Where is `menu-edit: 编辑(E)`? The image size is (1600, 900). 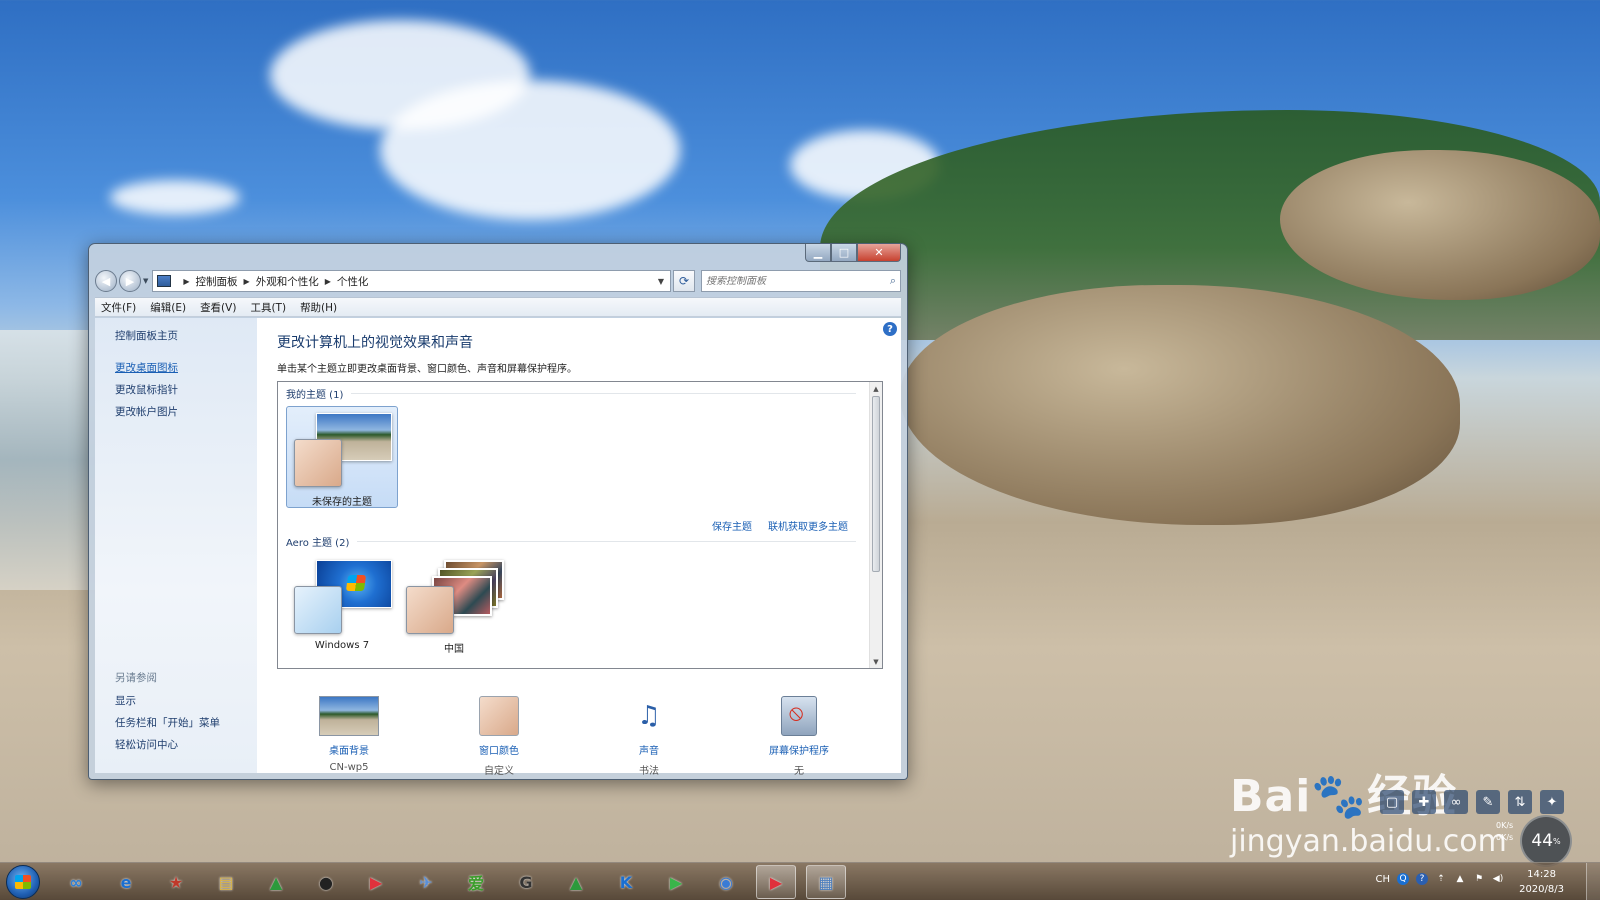 menu-edit: 编辑(E) is located at coordinates (168, 307).